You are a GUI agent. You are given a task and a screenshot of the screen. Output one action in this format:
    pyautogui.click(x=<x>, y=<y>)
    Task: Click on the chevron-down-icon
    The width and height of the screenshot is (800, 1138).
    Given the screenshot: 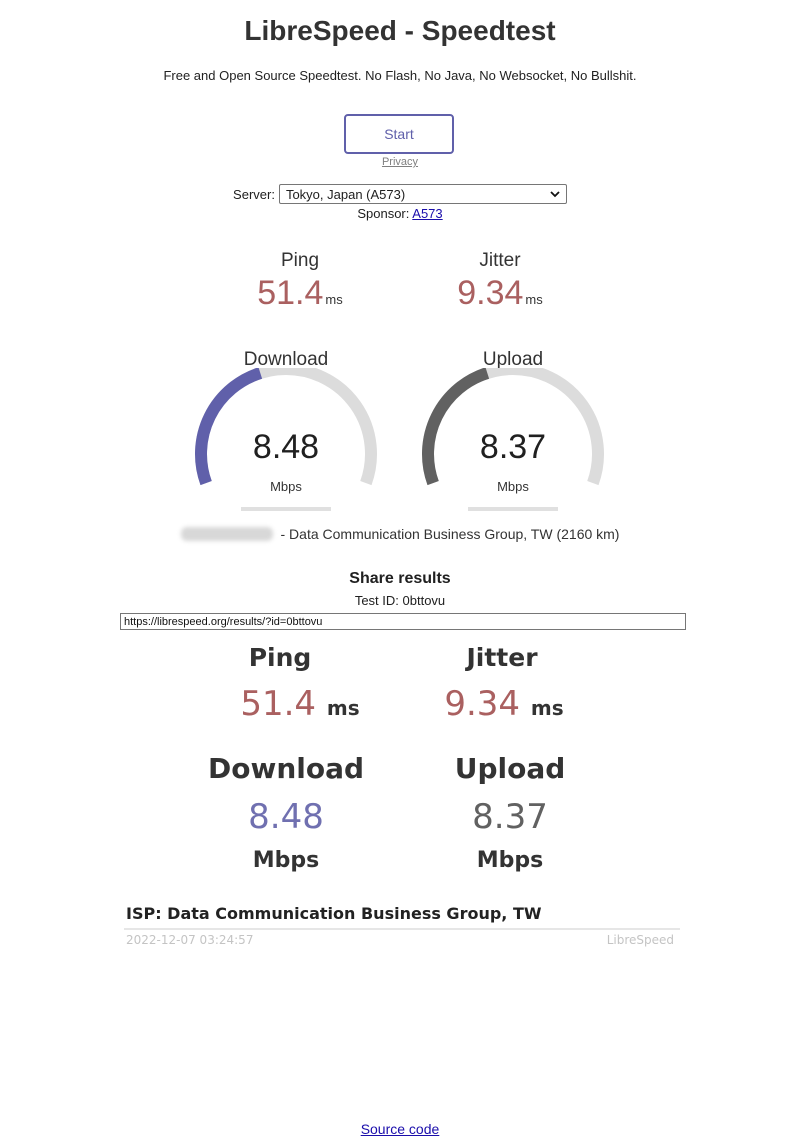 What is the action you would take?
    pyautogui.click(x=555, y=193)
    